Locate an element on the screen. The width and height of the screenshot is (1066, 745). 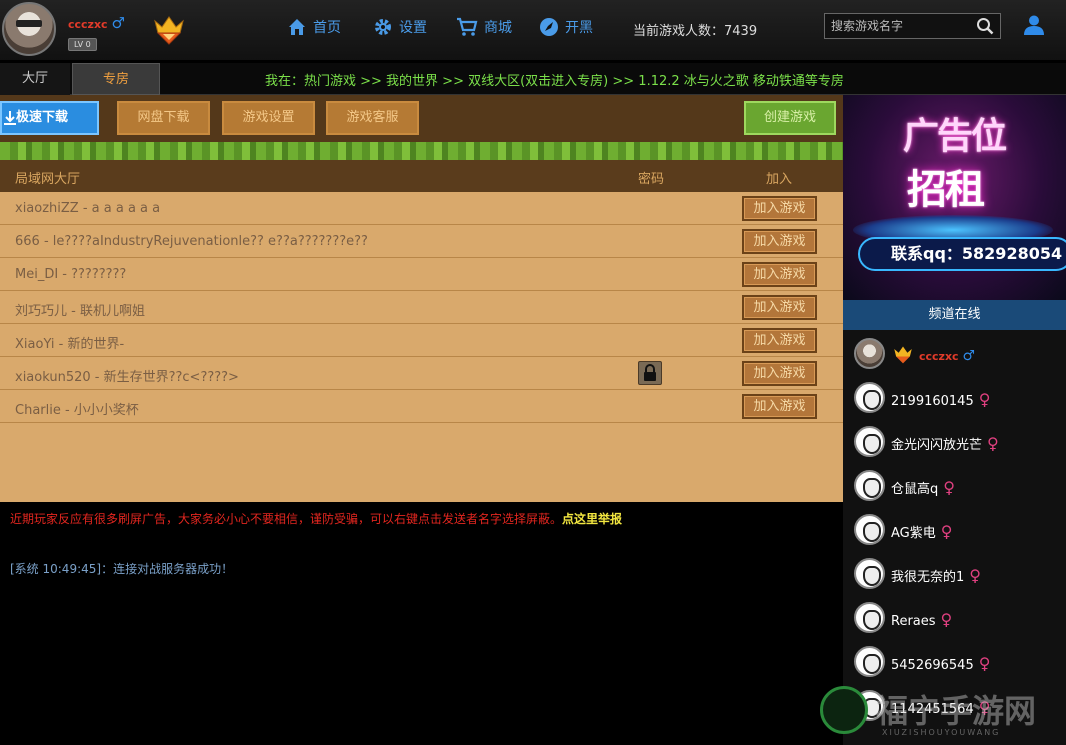
online-user: 2199160145 ♀ is located at coordinates (954, 398).